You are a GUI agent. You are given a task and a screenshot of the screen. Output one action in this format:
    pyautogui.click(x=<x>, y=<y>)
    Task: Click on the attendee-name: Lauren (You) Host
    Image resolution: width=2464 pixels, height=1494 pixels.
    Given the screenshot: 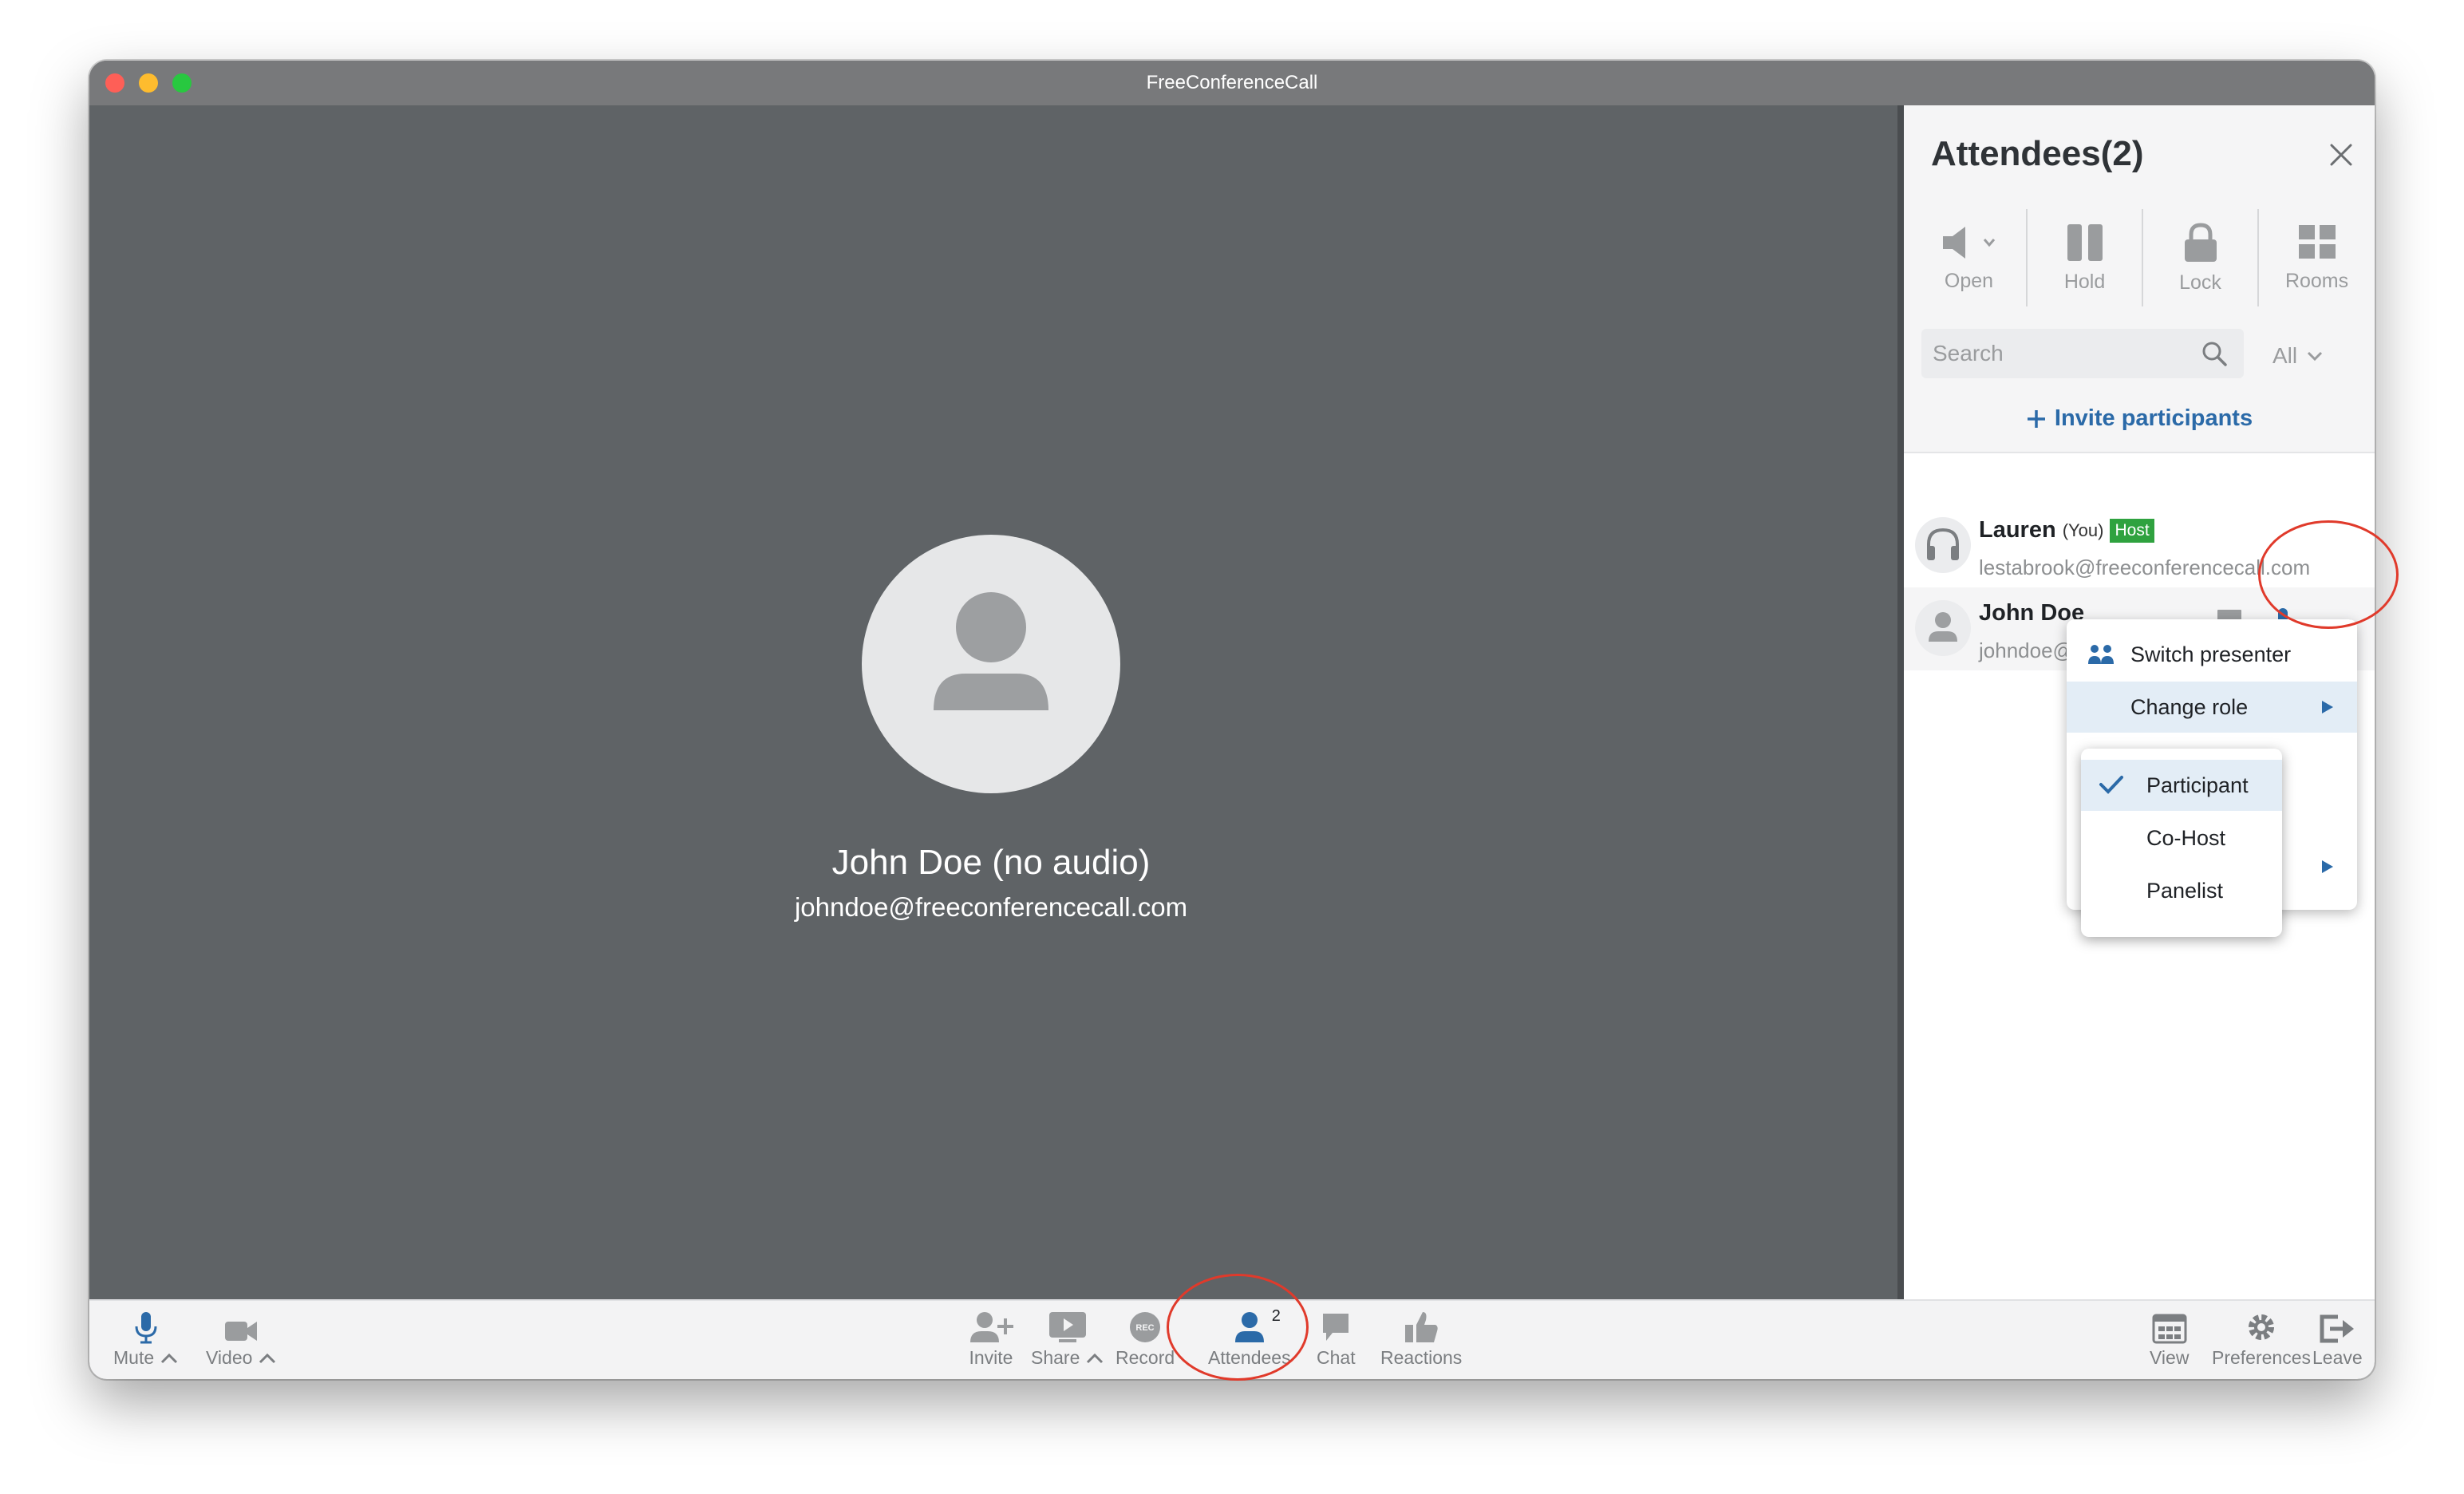 What is the action you would take?
    pyautogui.click(x=2066, y=530)
    